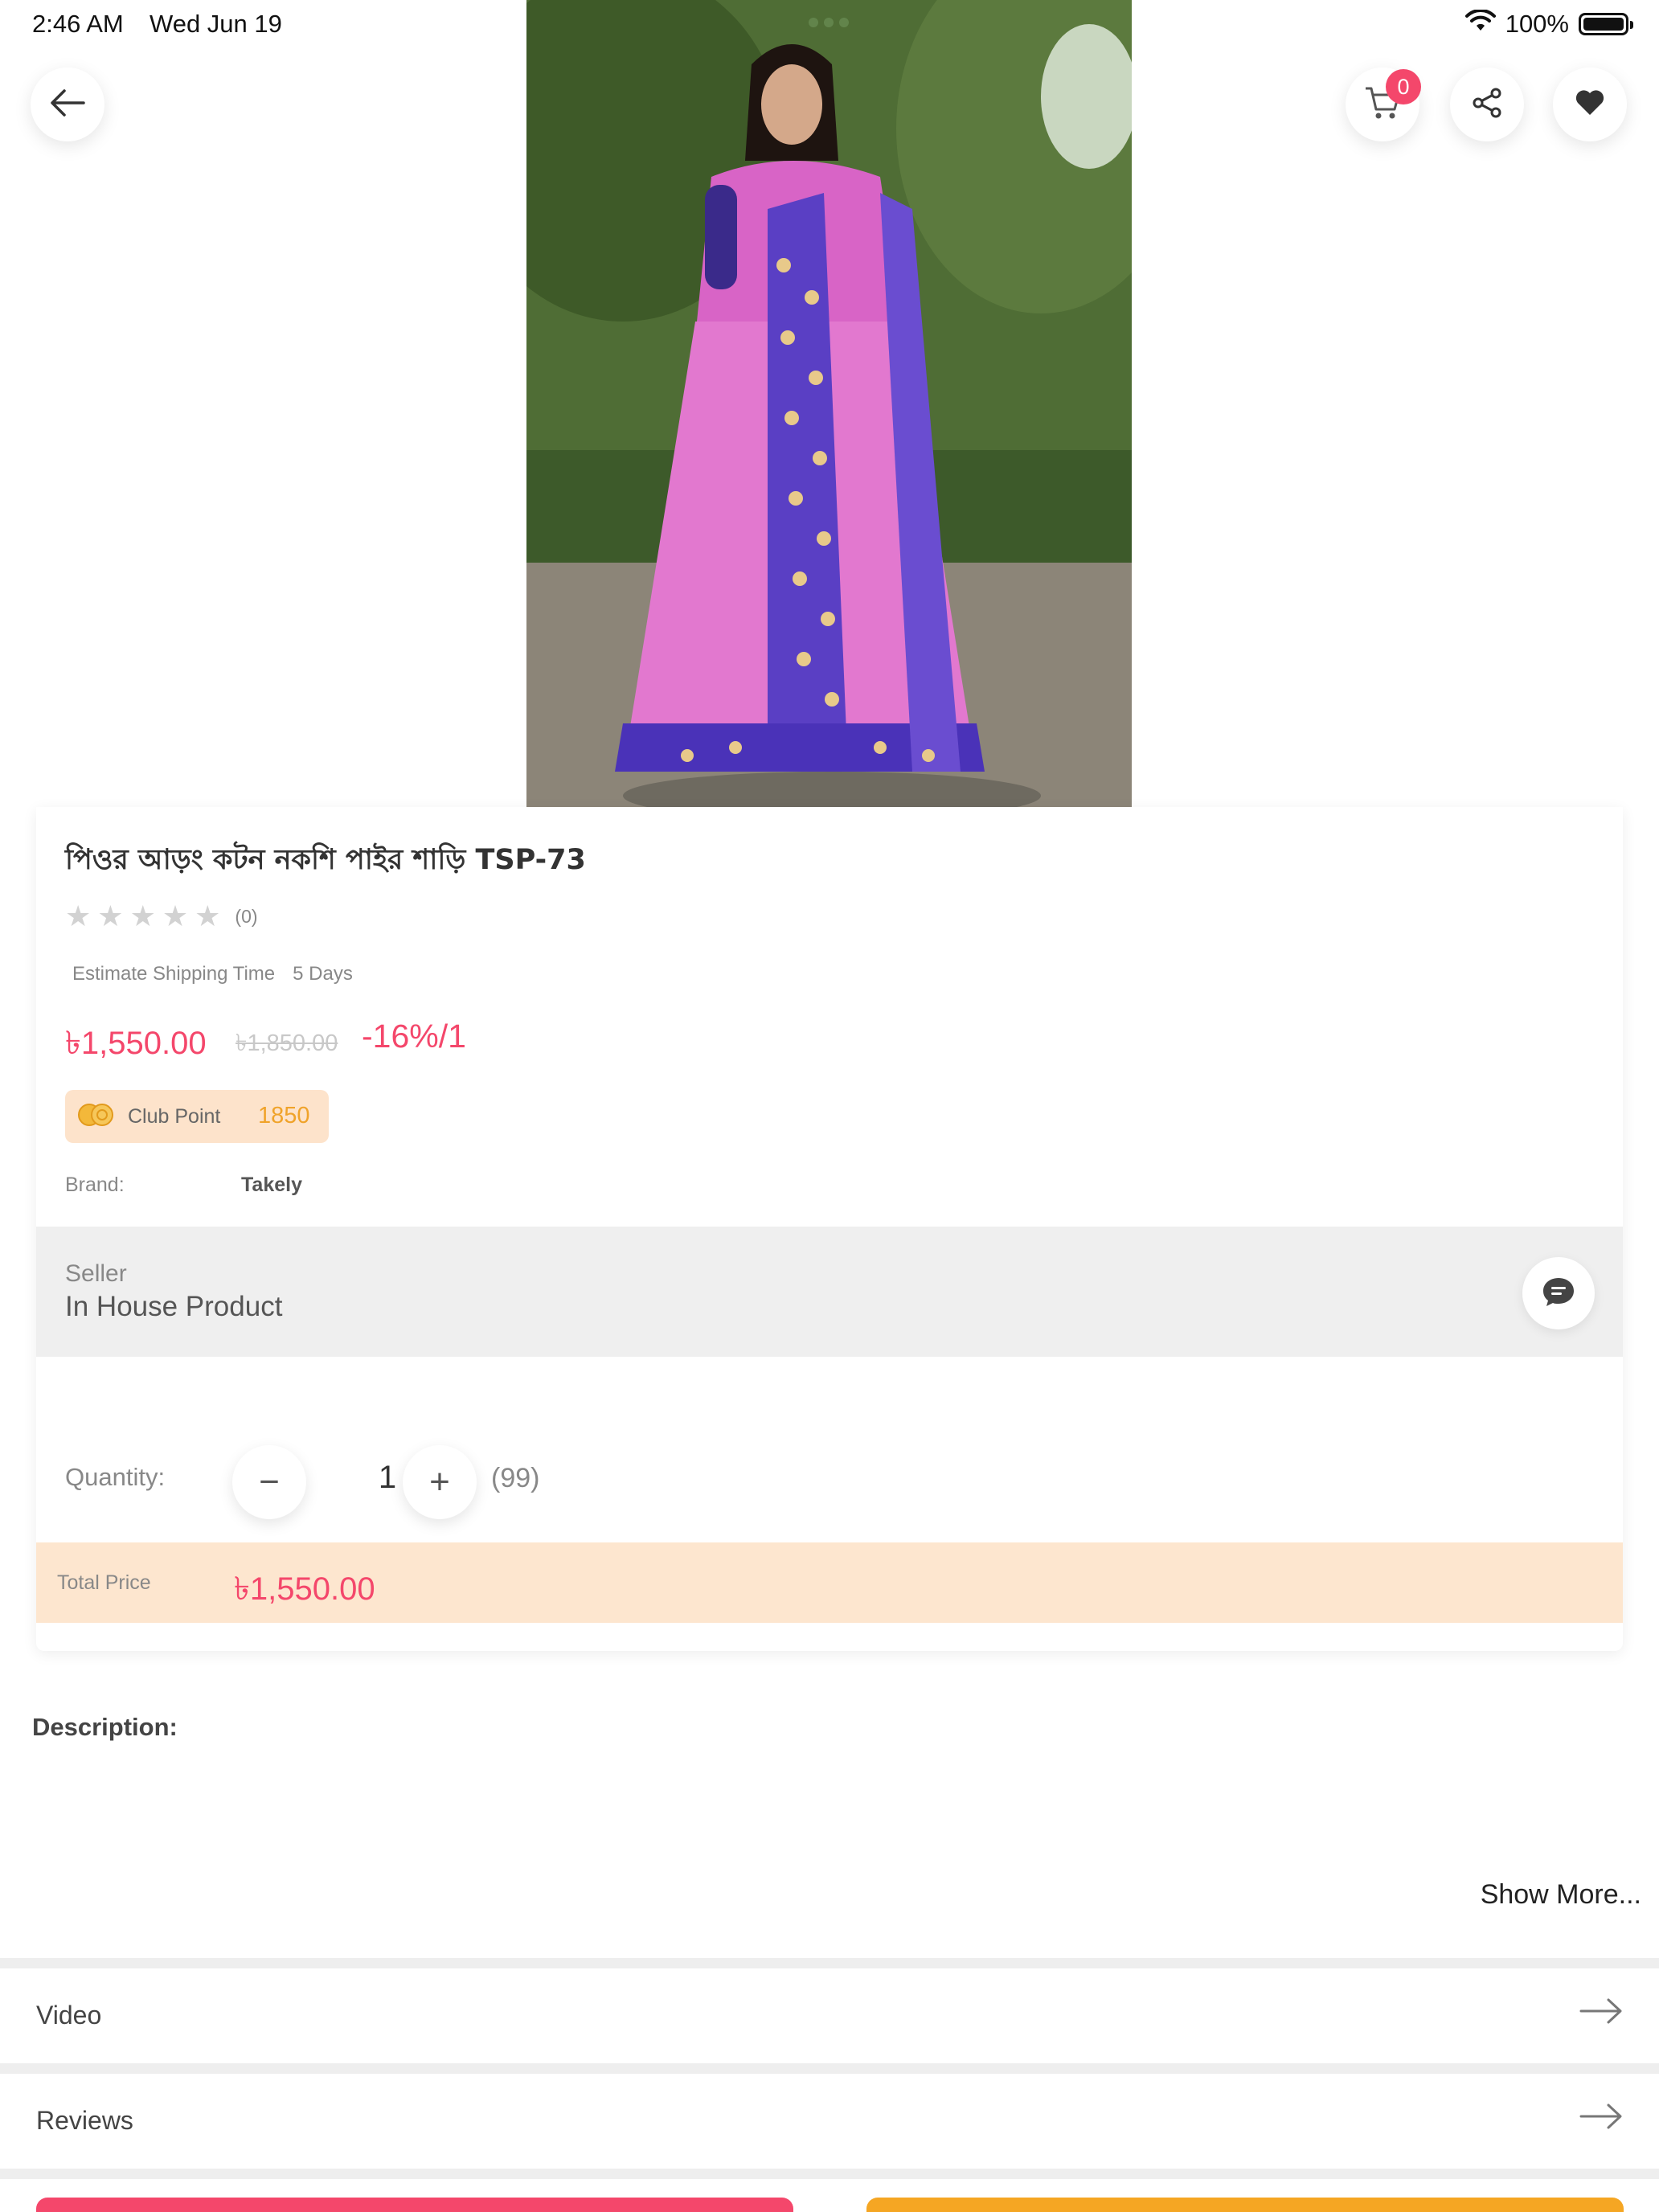 This screenshot has width=1659, height=2212. I want to click on battery-icon, so click(1606, 24).